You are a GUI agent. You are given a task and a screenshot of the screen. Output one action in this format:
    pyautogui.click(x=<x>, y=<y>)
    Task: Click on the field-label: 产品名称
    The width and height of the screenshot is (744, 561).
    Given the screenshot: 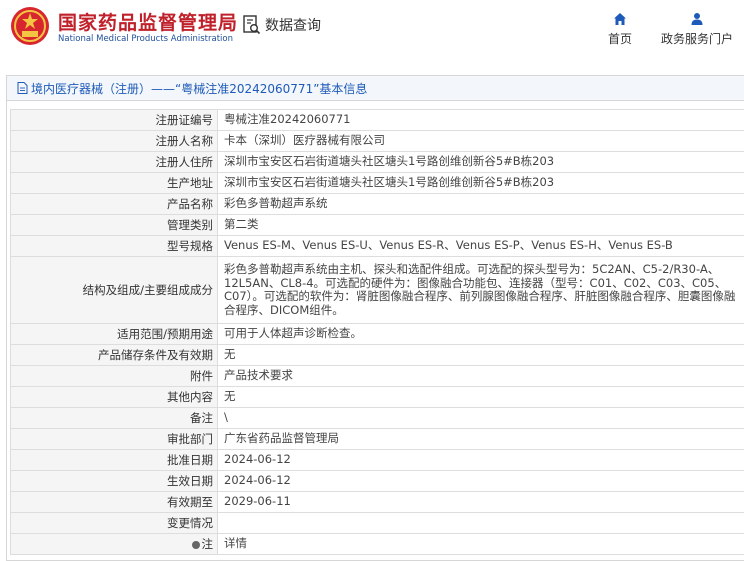 What is the action you would take?
    pyautogui.click(x=114, y=204)
    